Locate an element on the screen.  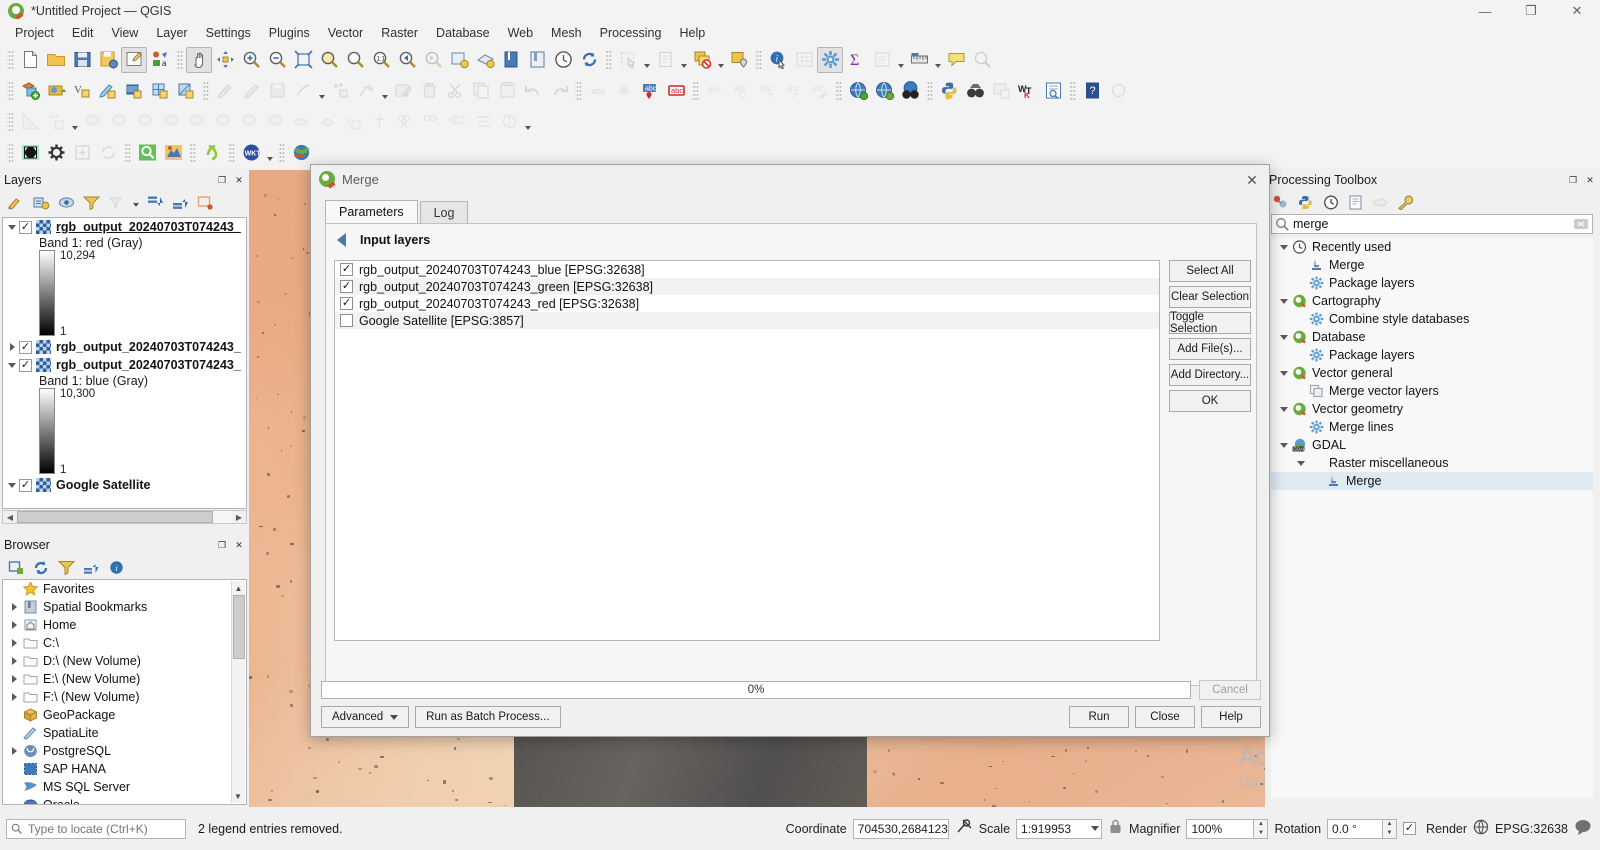
deselect-dropdown is located at coordinates (720, 60).